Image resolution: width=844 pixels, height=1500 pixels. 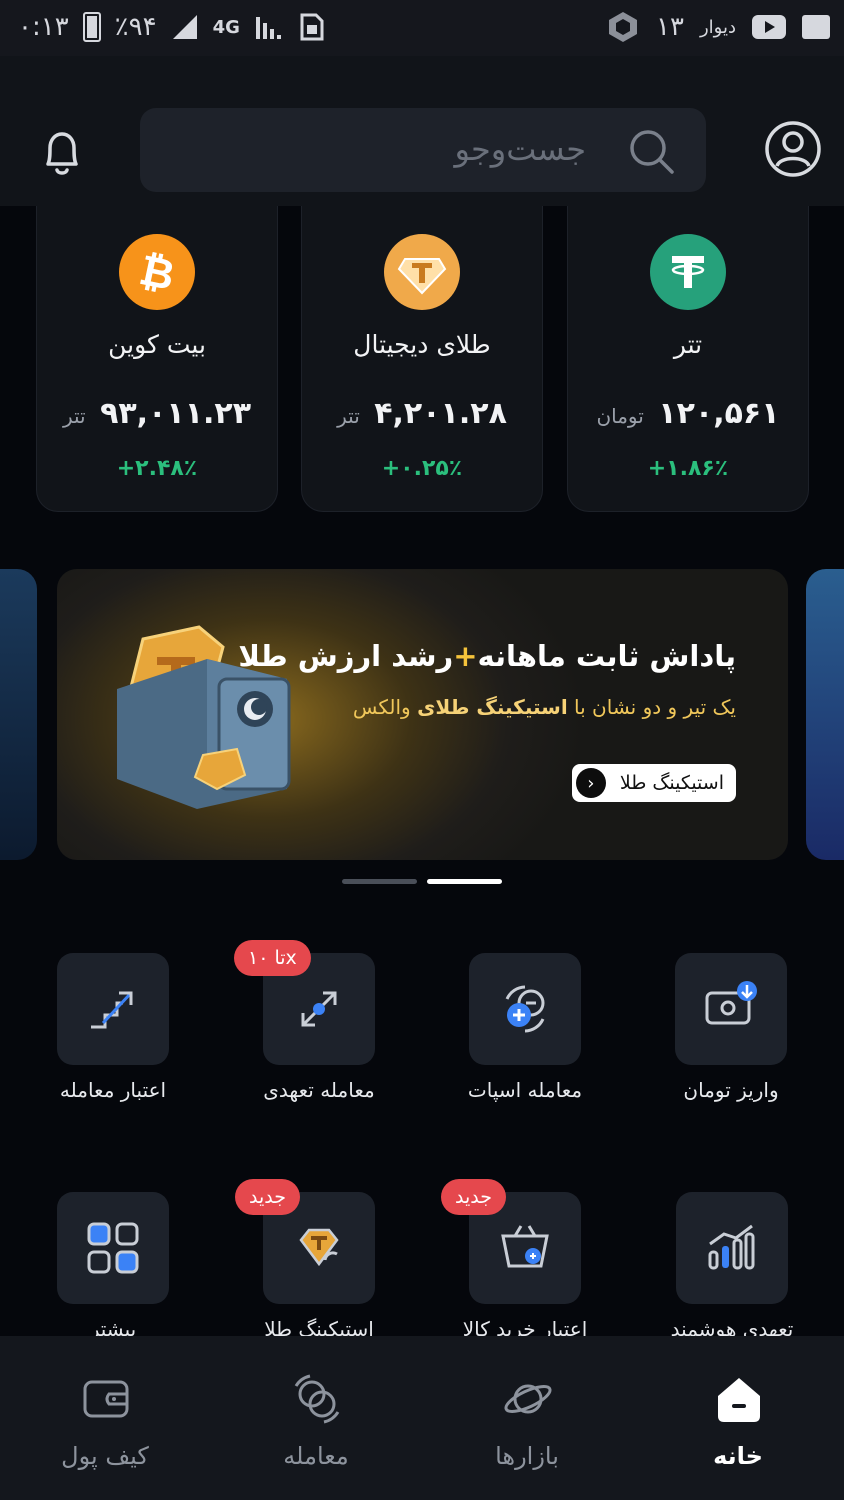 I want to click on profile-avatar-icon, so click(x=793, y=149).